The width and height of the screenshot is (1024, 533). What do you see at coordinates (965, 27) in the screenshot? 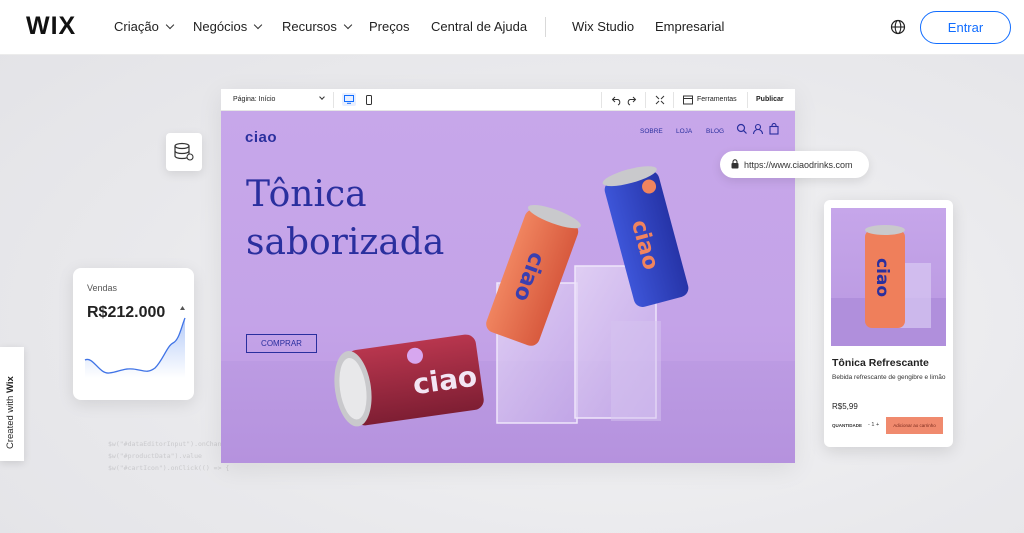
I see `login-button: Entrar` at bounding box center [965, 27].